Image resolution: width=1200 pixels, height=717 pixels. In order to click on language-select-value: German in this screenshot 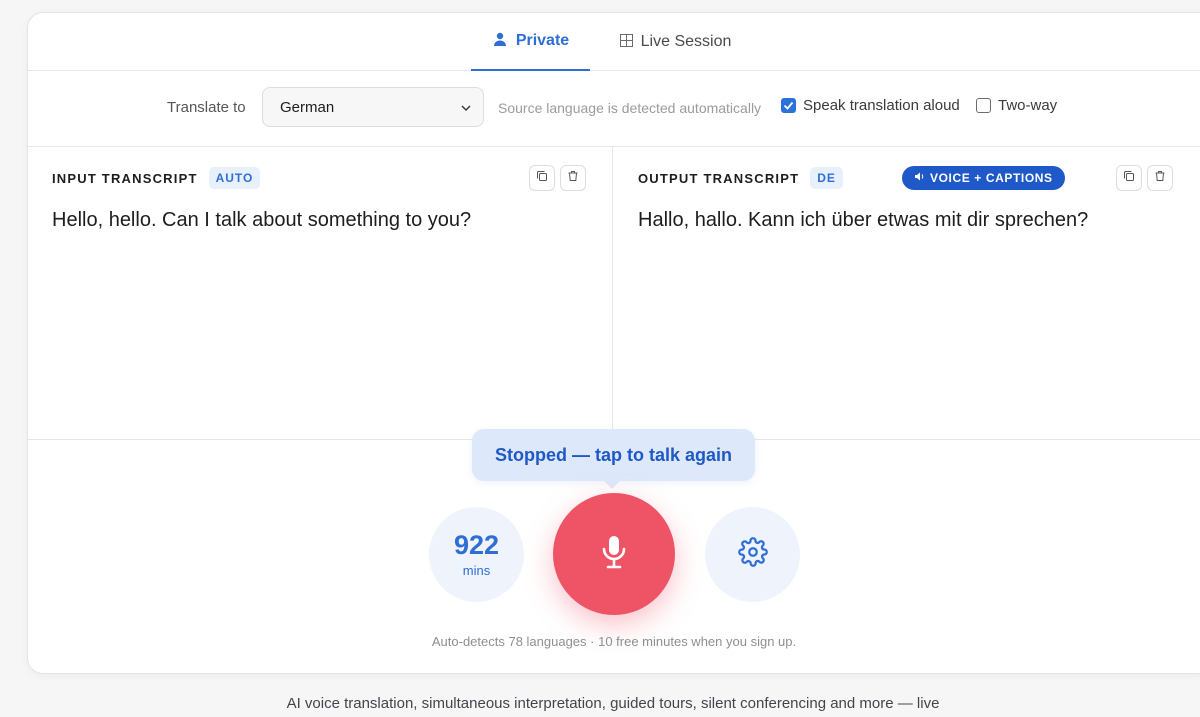, I will do `click(307, 107)`.